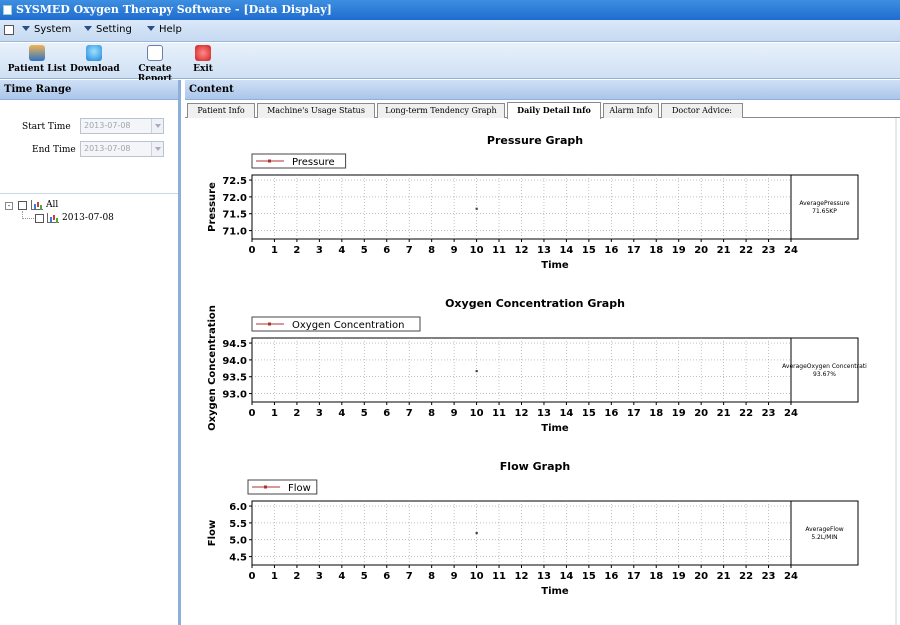 Image resolution: width=900 pixels, height=625 pixels. Describe the element at coordinates (476, 533) in the screenshot. I see `flow-data-point` at that location.